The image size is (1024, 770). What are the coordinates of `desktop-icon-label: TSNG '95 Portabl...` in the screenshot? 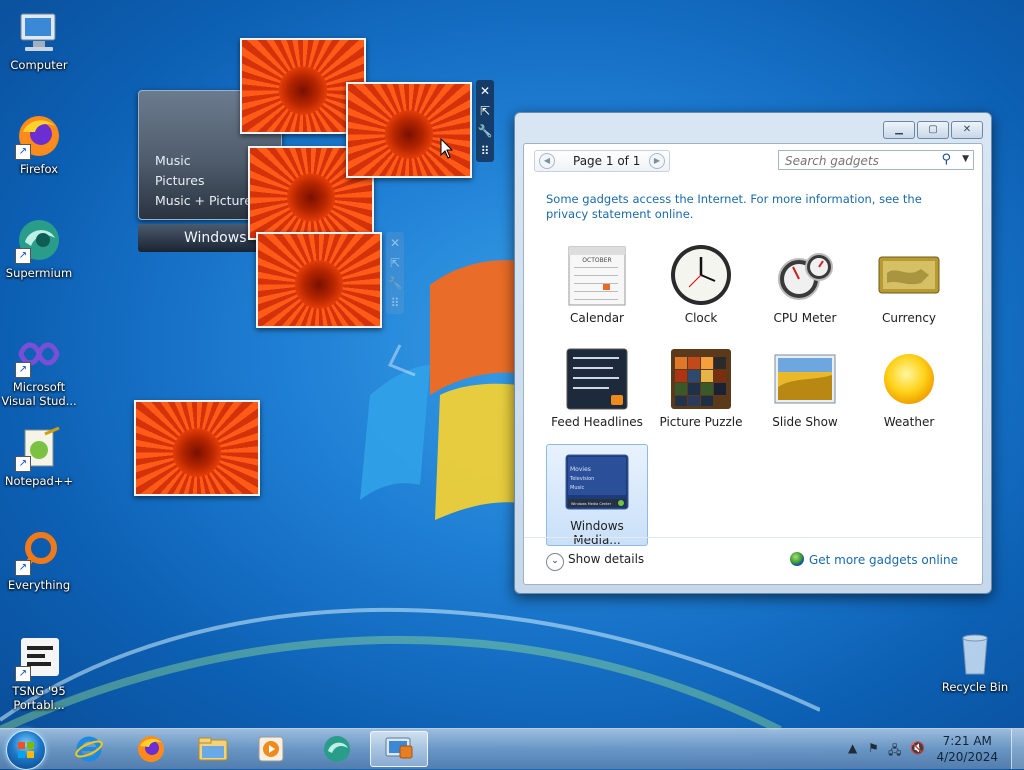 It's located at (39, 698).